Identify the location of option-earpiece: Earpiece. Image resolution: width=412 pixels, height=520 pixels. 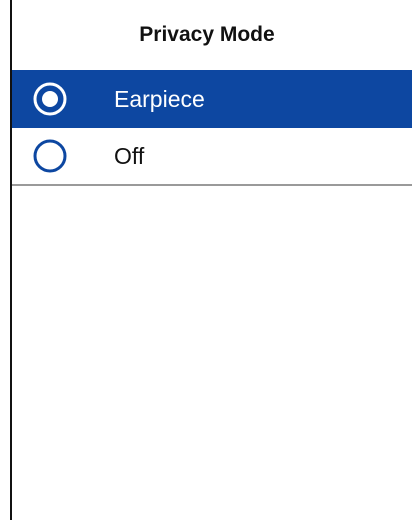
(212, 99).